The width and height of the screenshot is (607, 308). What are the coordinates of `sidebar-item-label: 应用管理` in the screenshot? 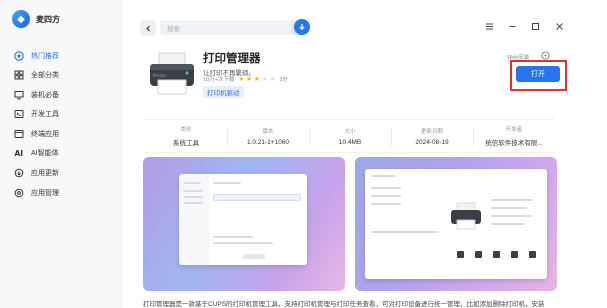 It's located at (45, 193).